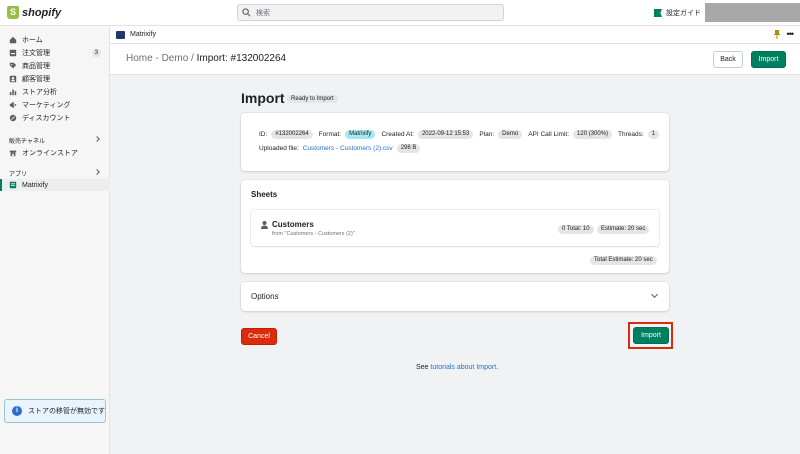 This screenshot has width=800, height=454. What do you see at coordinates (13, 153) in the screenshot?
I see `store-icon` at bounding box center [13, 153].